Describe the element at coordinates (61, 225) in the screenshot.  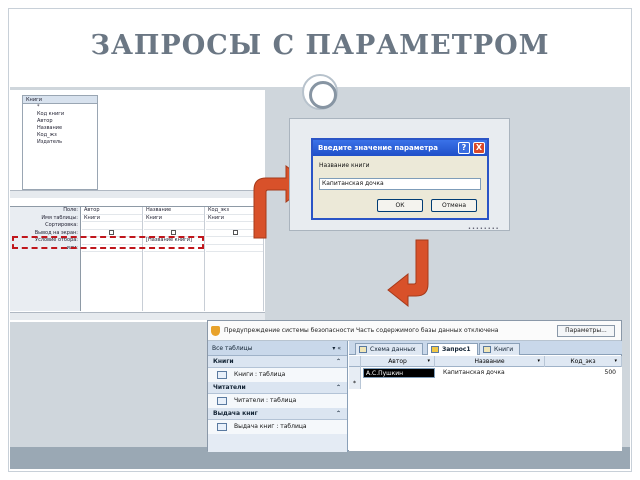
I see `row-label: Сортировка:` at that location.